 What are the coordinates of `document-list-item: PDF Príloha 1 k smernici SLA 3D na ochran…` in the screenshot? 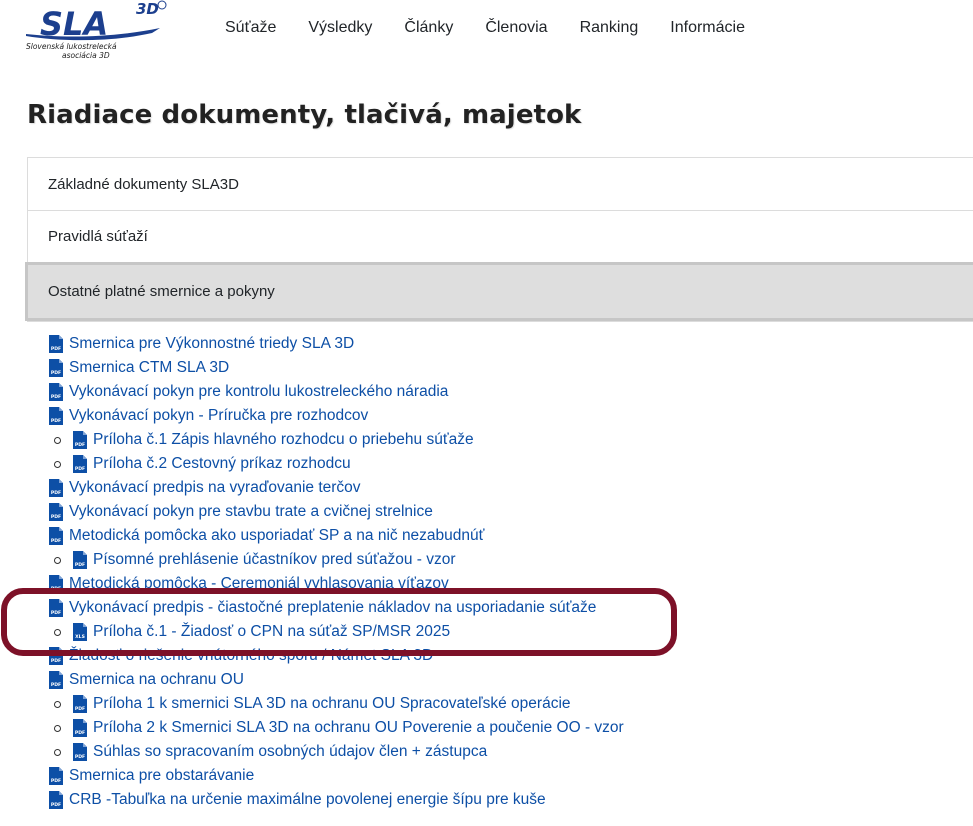 It's located at (336, 704).